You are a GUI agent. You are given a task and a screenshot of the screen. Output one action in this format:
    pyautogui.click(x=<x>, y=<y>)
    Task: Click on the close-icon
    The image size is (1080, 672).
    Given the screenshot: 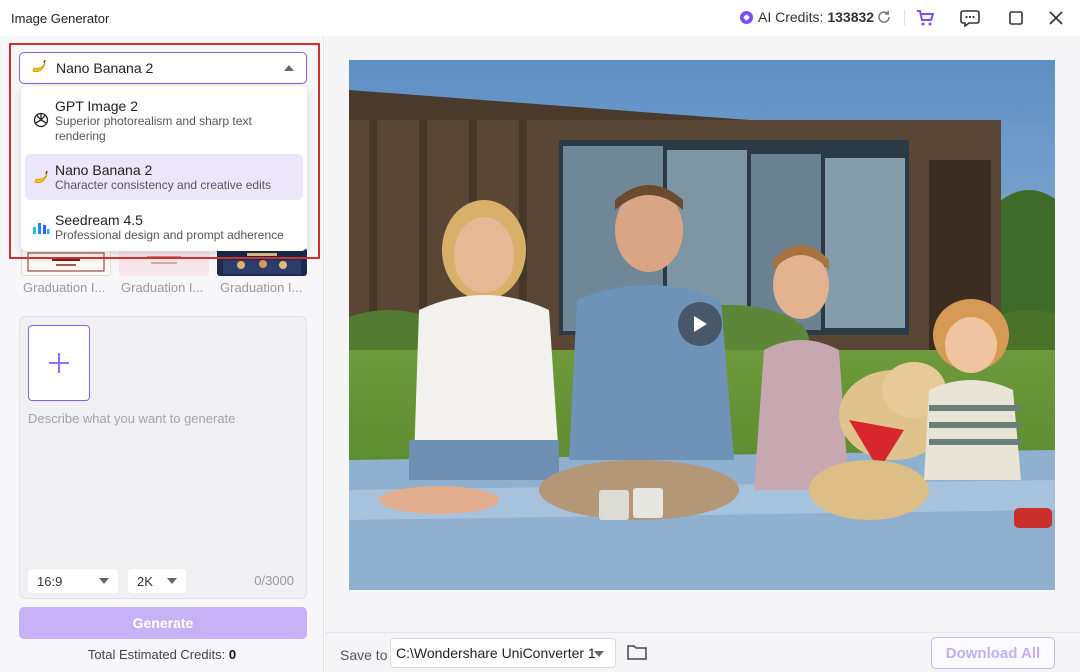 What is the action you would take?
    pyautogui.click(x=1056, y=18)
    